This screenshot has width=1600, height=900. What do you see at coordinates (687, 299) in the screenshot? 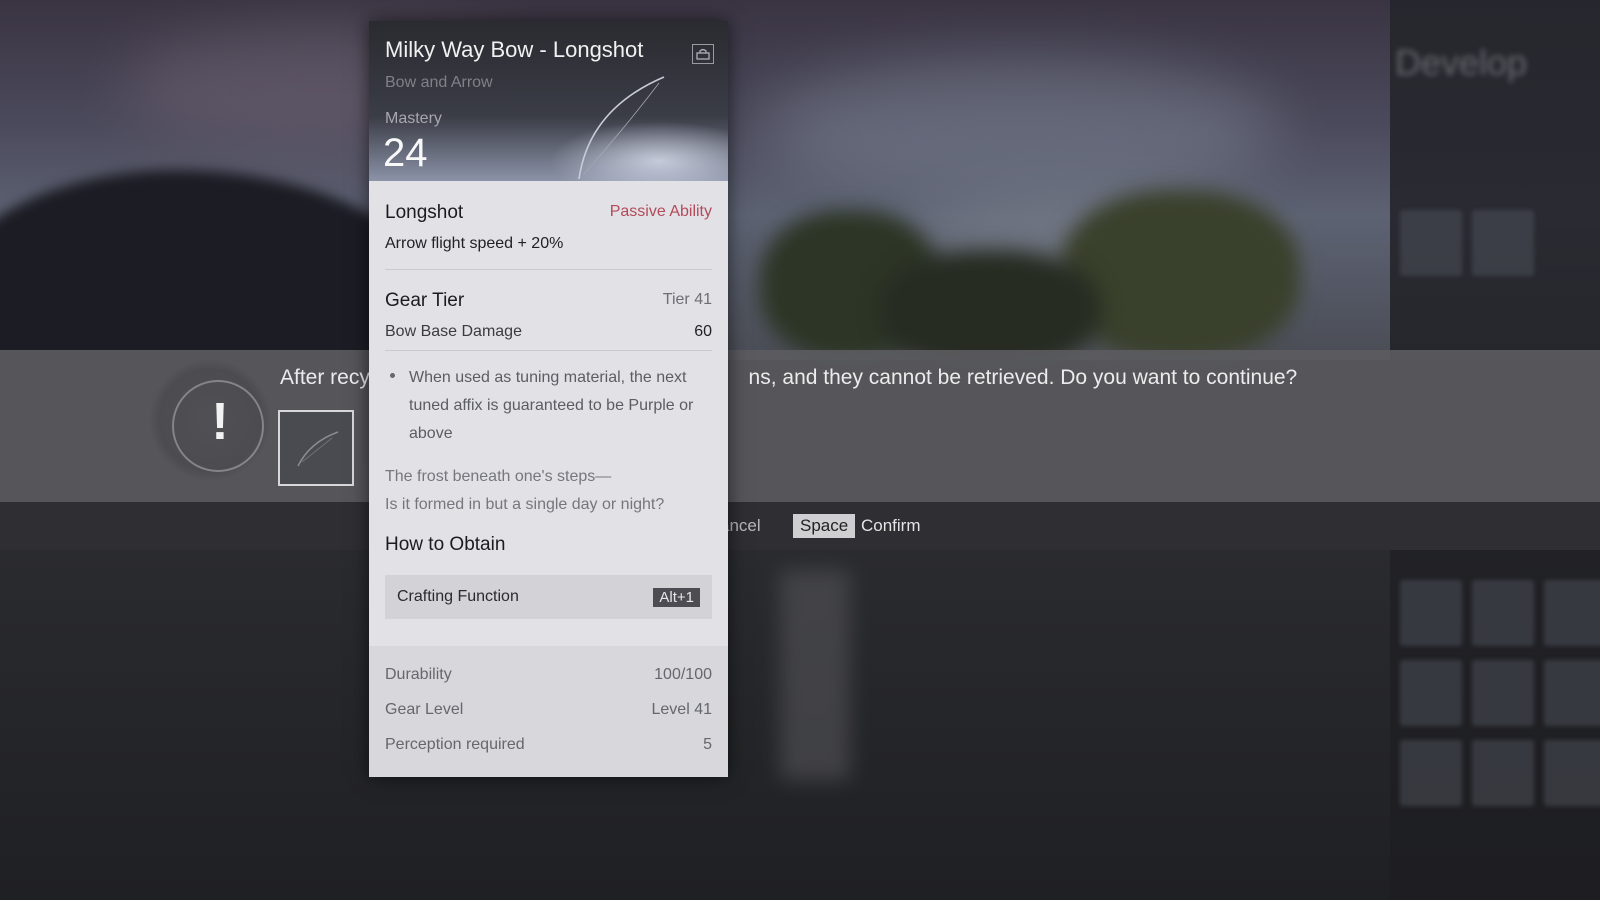
I see `gear-tier-value: Tier 41` at bounding box center [687, 299].